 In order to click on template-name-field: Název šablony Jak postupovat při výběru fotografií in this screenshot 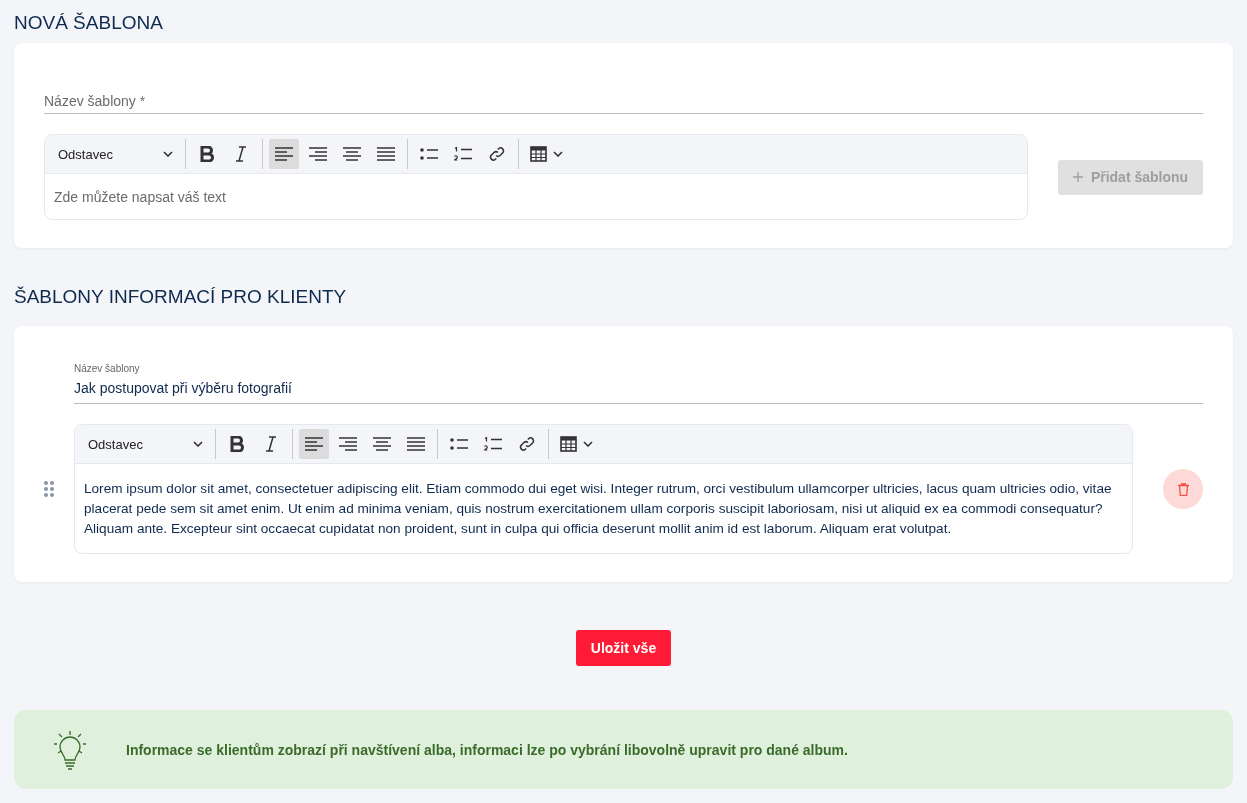, I will do `click(638, 381)`.